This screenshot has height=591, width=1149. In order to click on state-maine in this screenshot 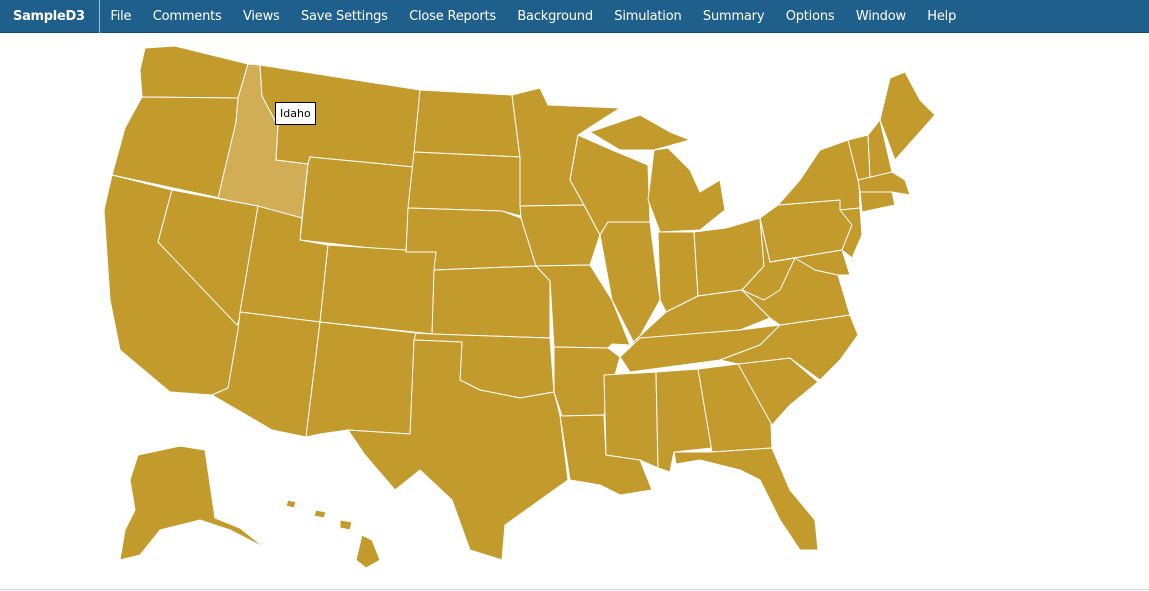, I will do `click(907, 116)`.